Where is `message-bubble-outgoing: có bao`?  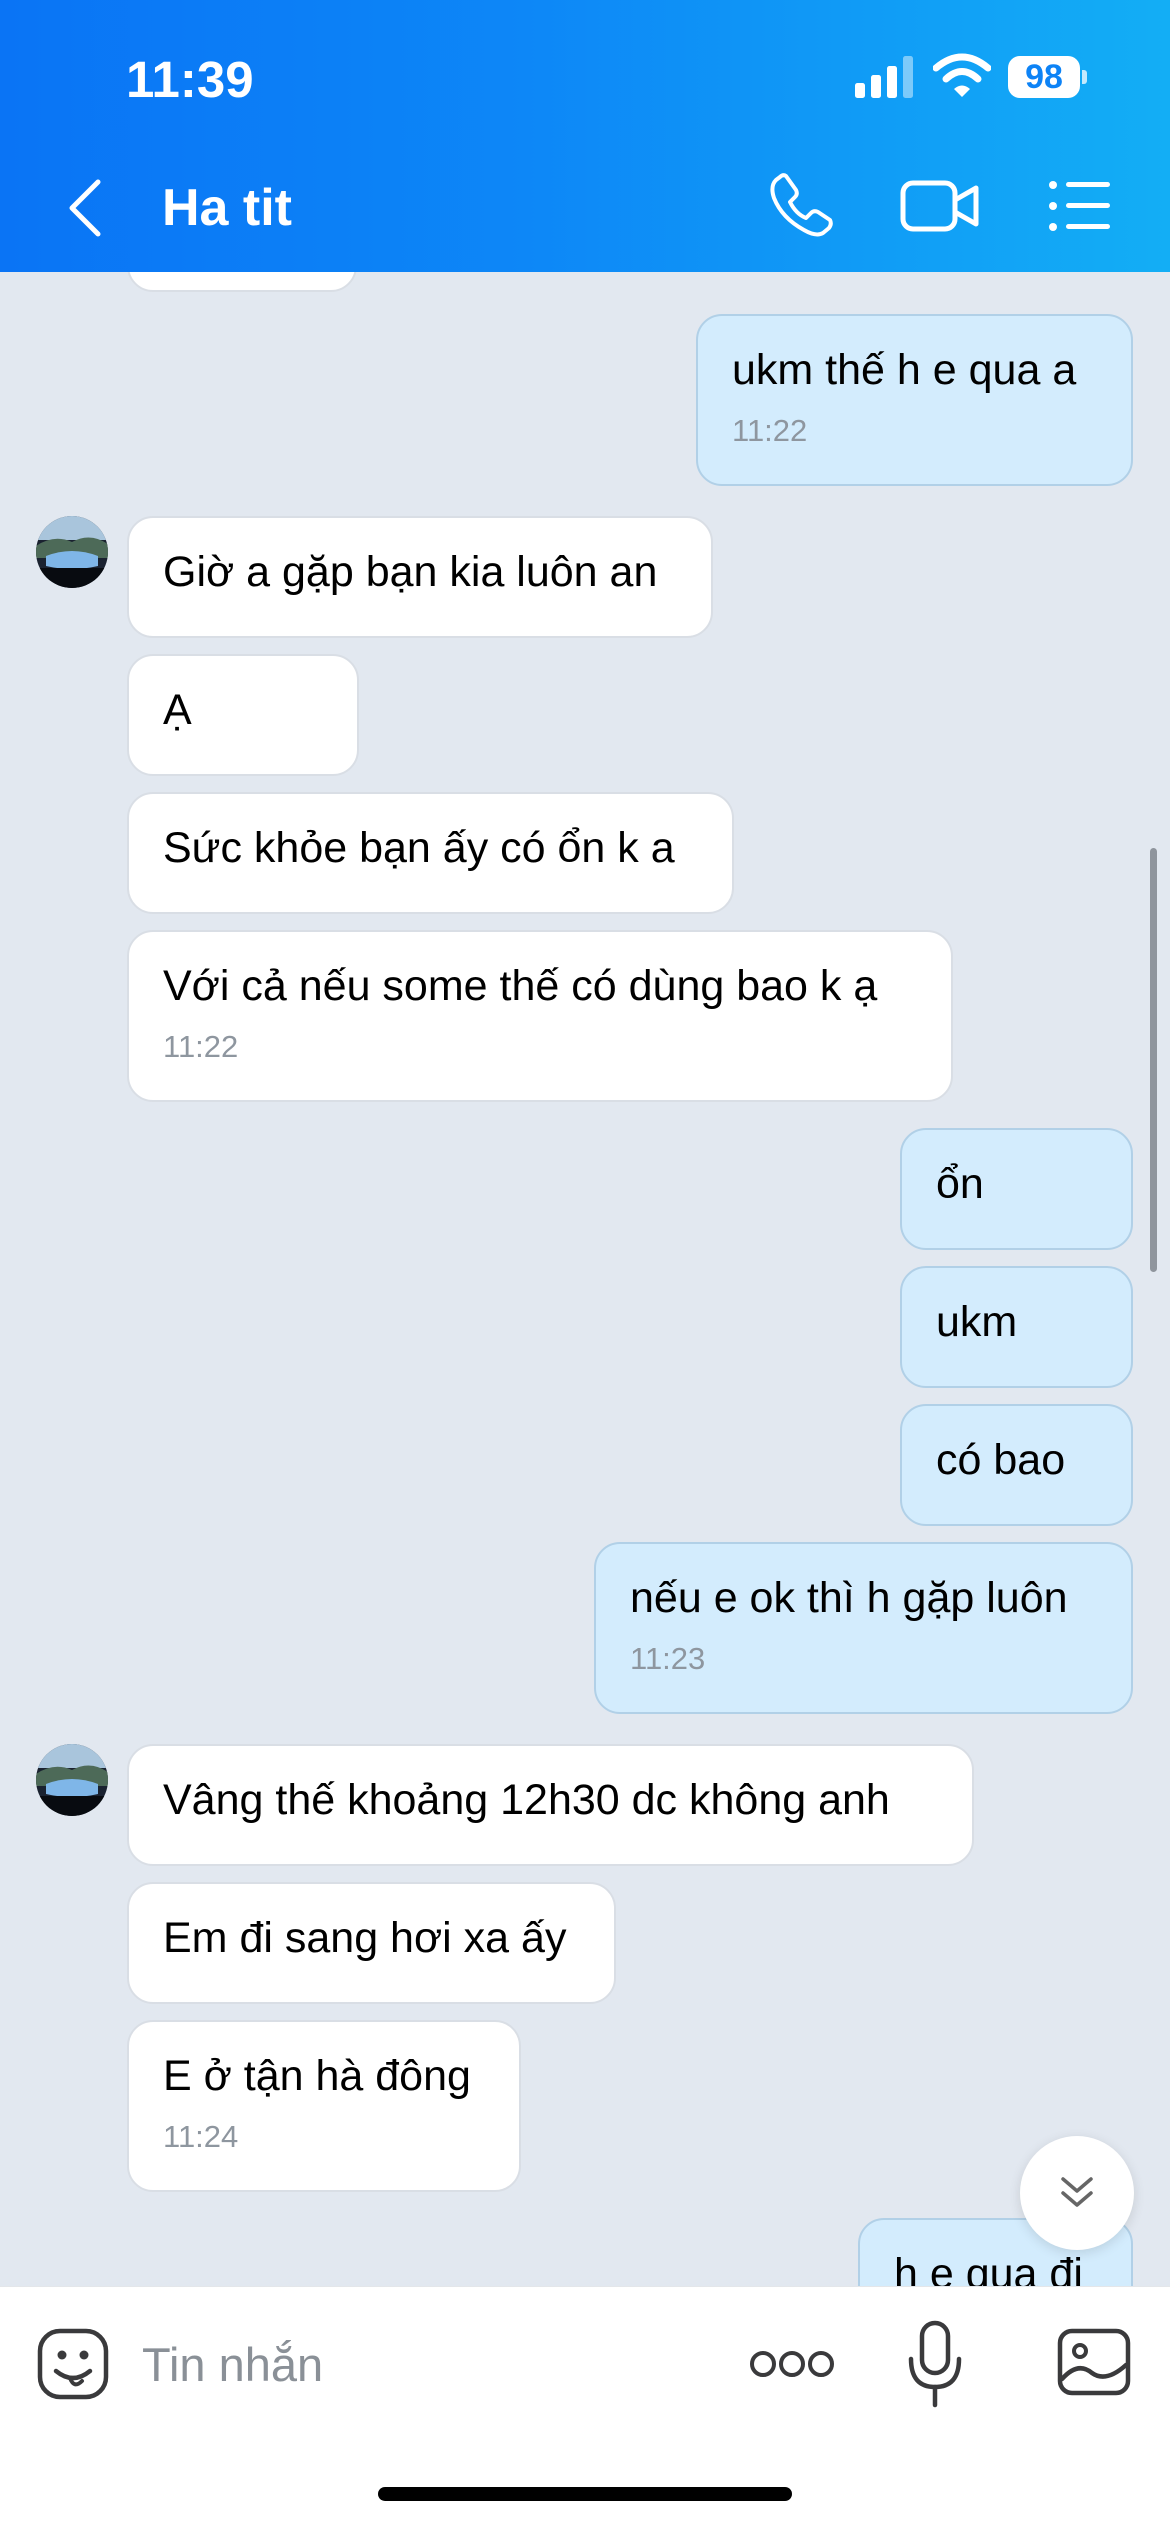
message-bubble-outgoing: có bao is located at coordinates (1016, 1465).